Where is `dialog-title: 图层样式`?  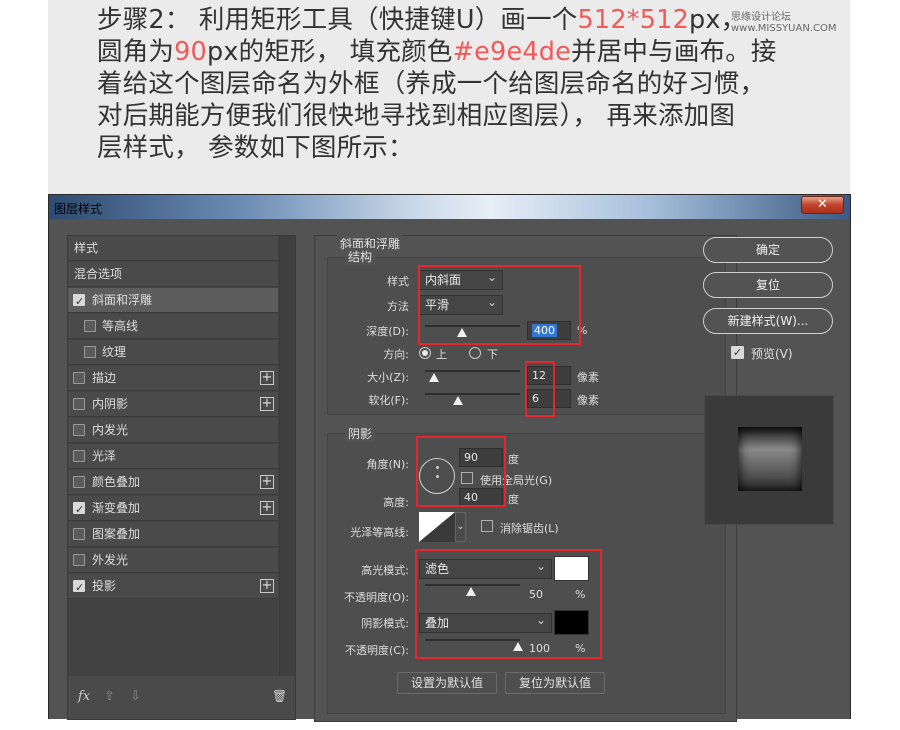
dialog-title: 图层样式 is located at coordinates (78, 209).